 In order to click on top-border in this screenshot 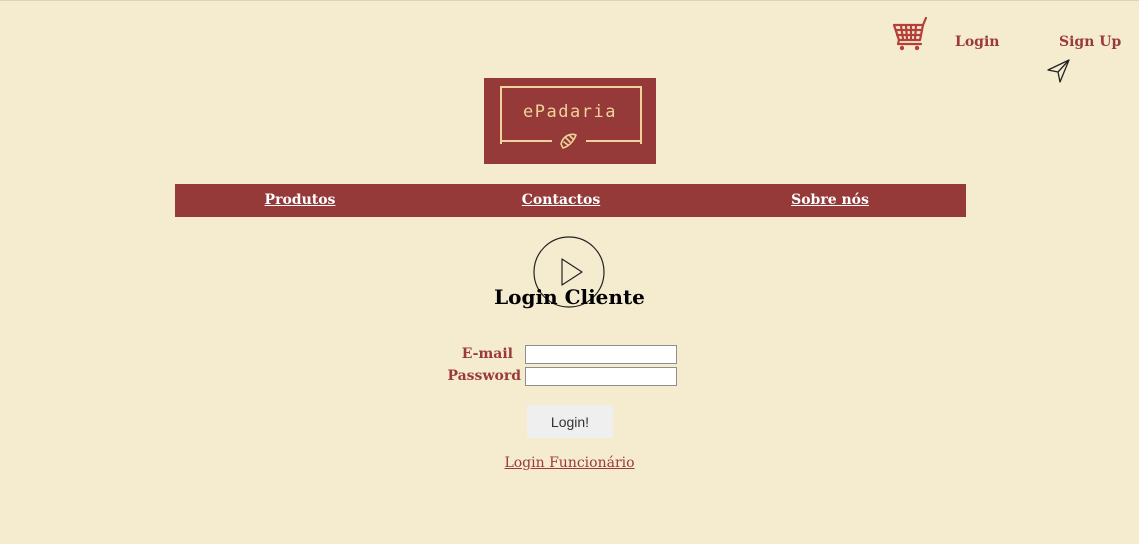, I will do `click(569, 0)`.